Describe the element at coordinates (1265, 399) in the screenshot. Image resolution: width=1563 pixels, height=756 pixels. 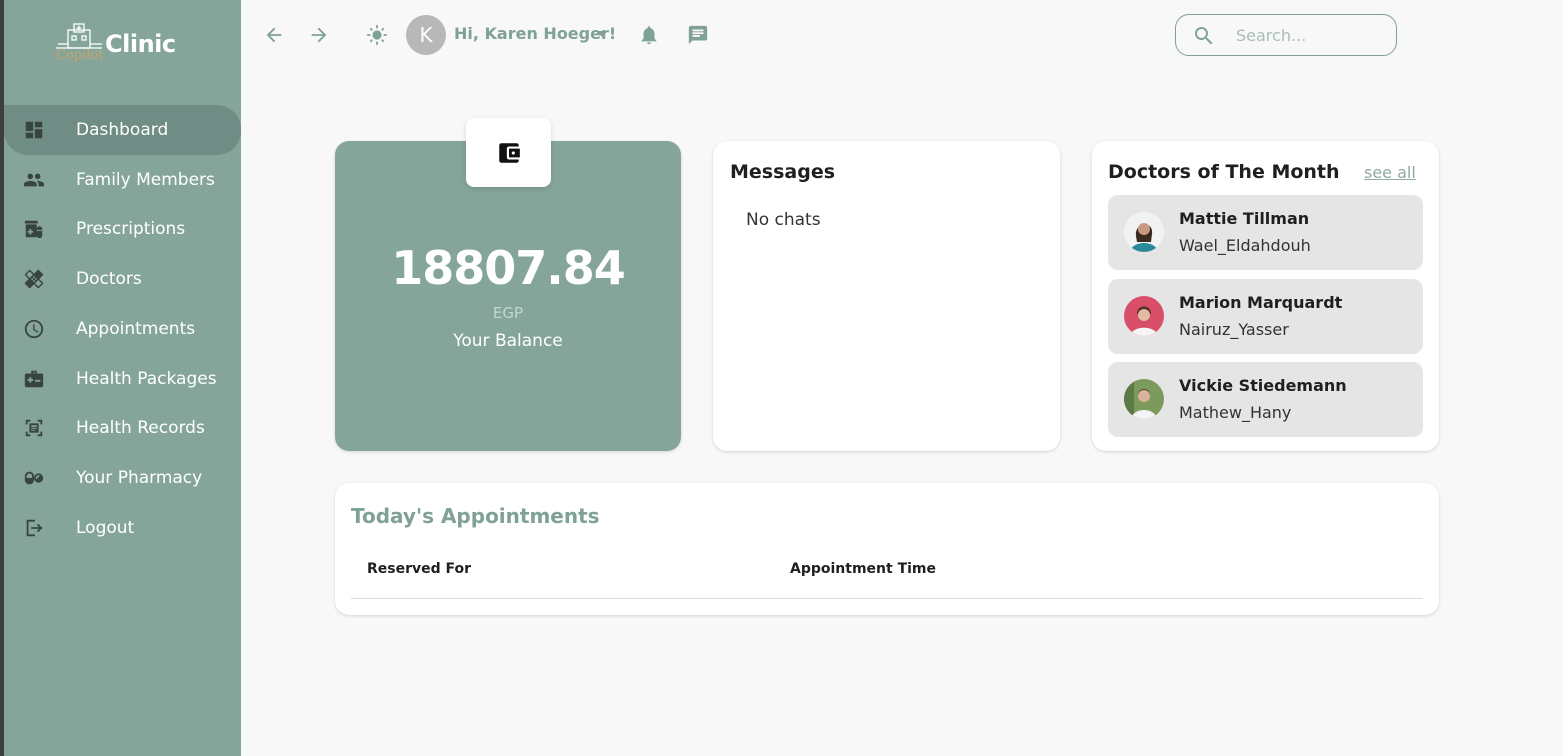
I see `doctor-list-item: Vickie Stiedemann Mathew_Hany` at that location.